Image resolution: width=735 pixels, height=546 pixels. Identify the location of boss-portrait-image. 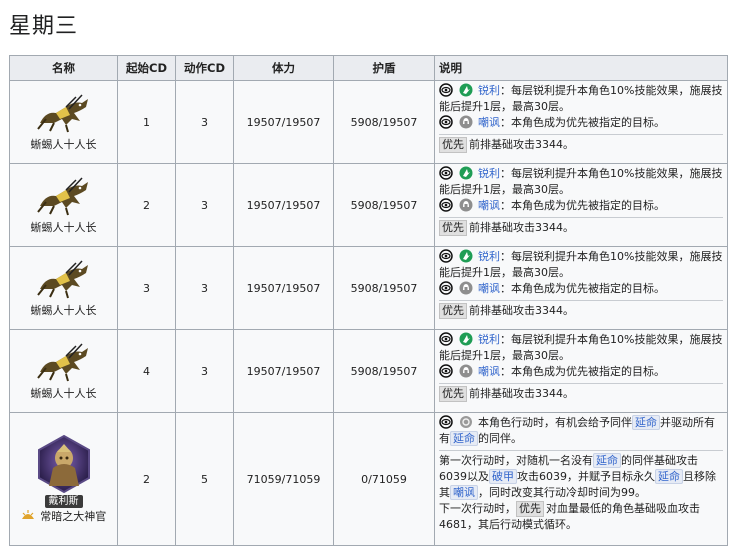
(64, 464).